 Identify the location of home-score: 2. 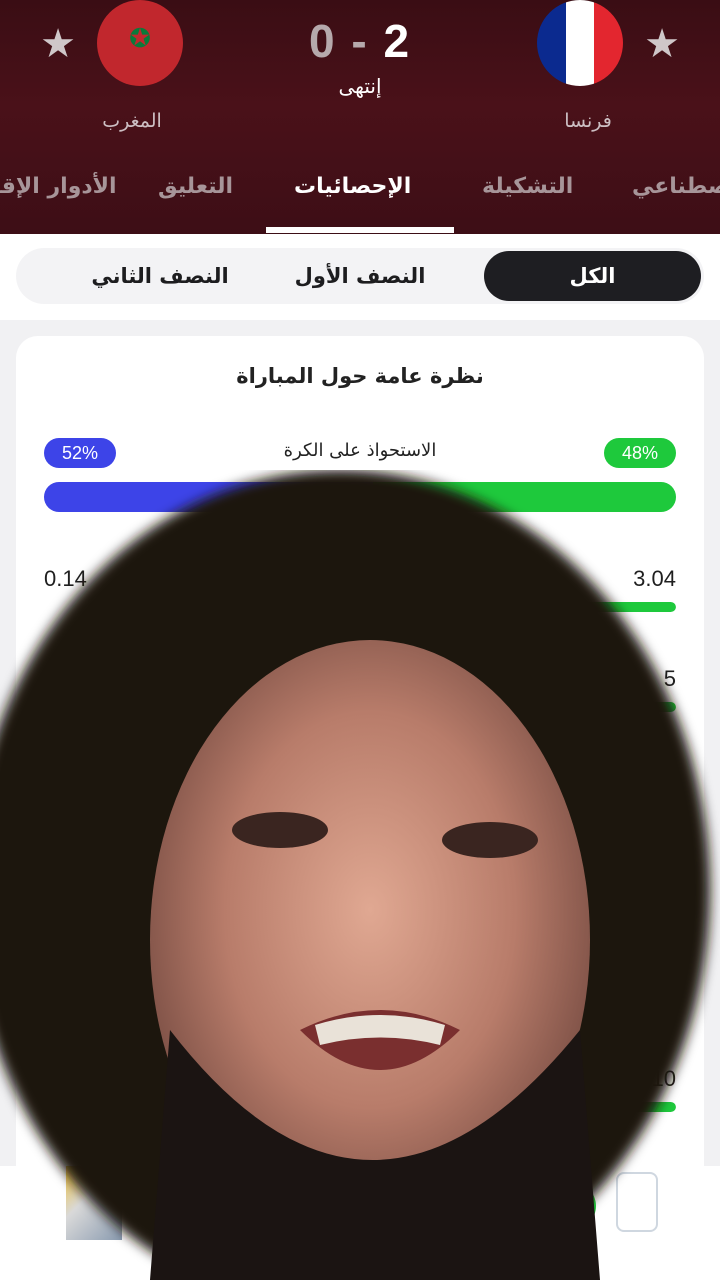
(397, 41).